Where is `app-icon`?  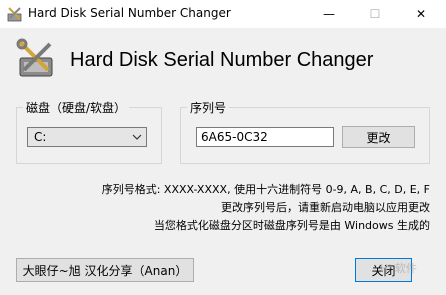
app-icon is located at coordinates (14, 14).